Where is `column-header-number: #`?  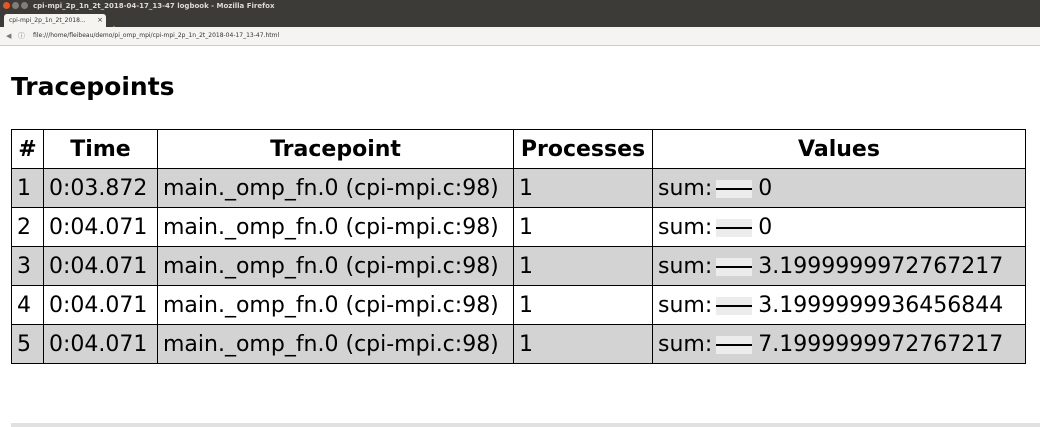
column-header-number: # is located at coordinates (27, 149).